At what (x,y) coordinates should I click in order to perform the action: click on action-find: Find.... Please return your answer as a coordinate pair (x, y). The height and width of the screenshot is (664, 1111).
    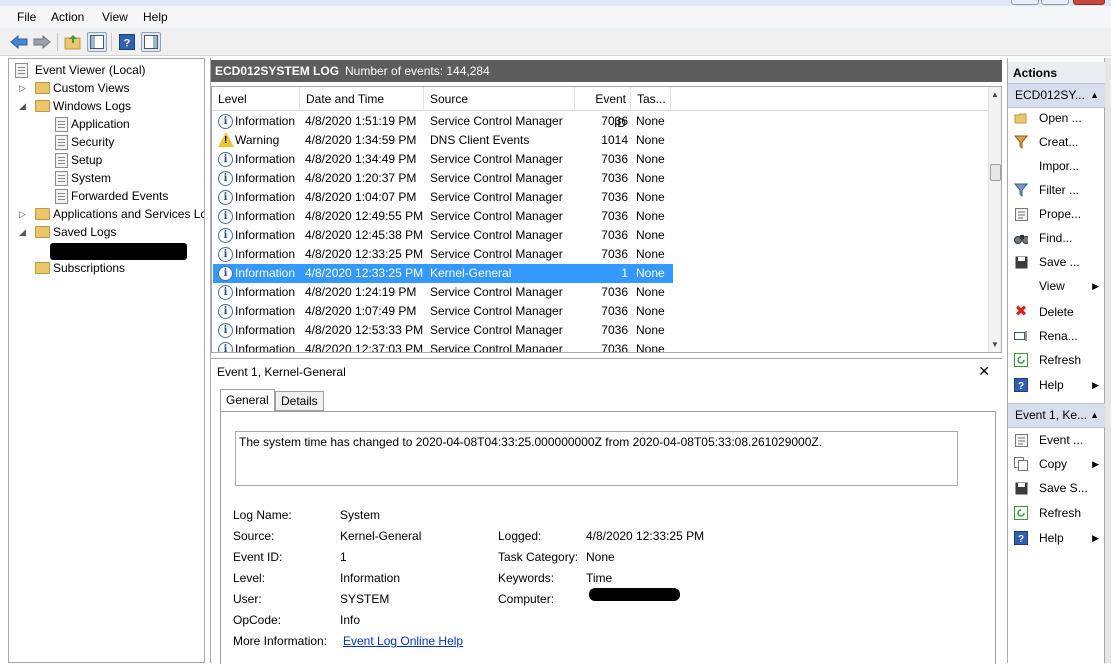
    Looking at the image, I should click on (1056, 238).